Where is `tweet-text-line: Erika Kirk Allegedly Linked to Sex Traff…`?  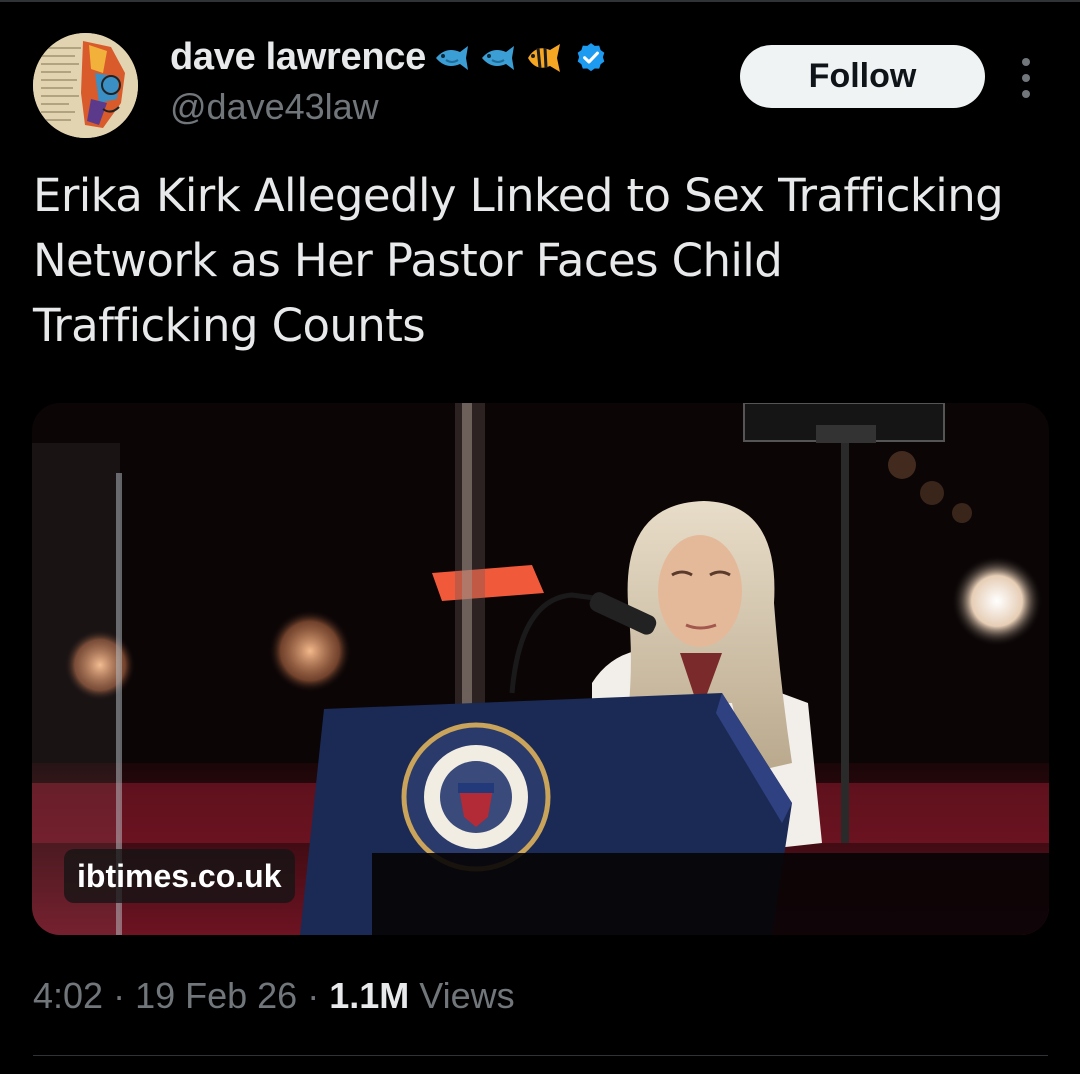 tweet-text-line: Erika Kirk Allegedly Linked to Sex Traff… is located at coordinates (518, 195).